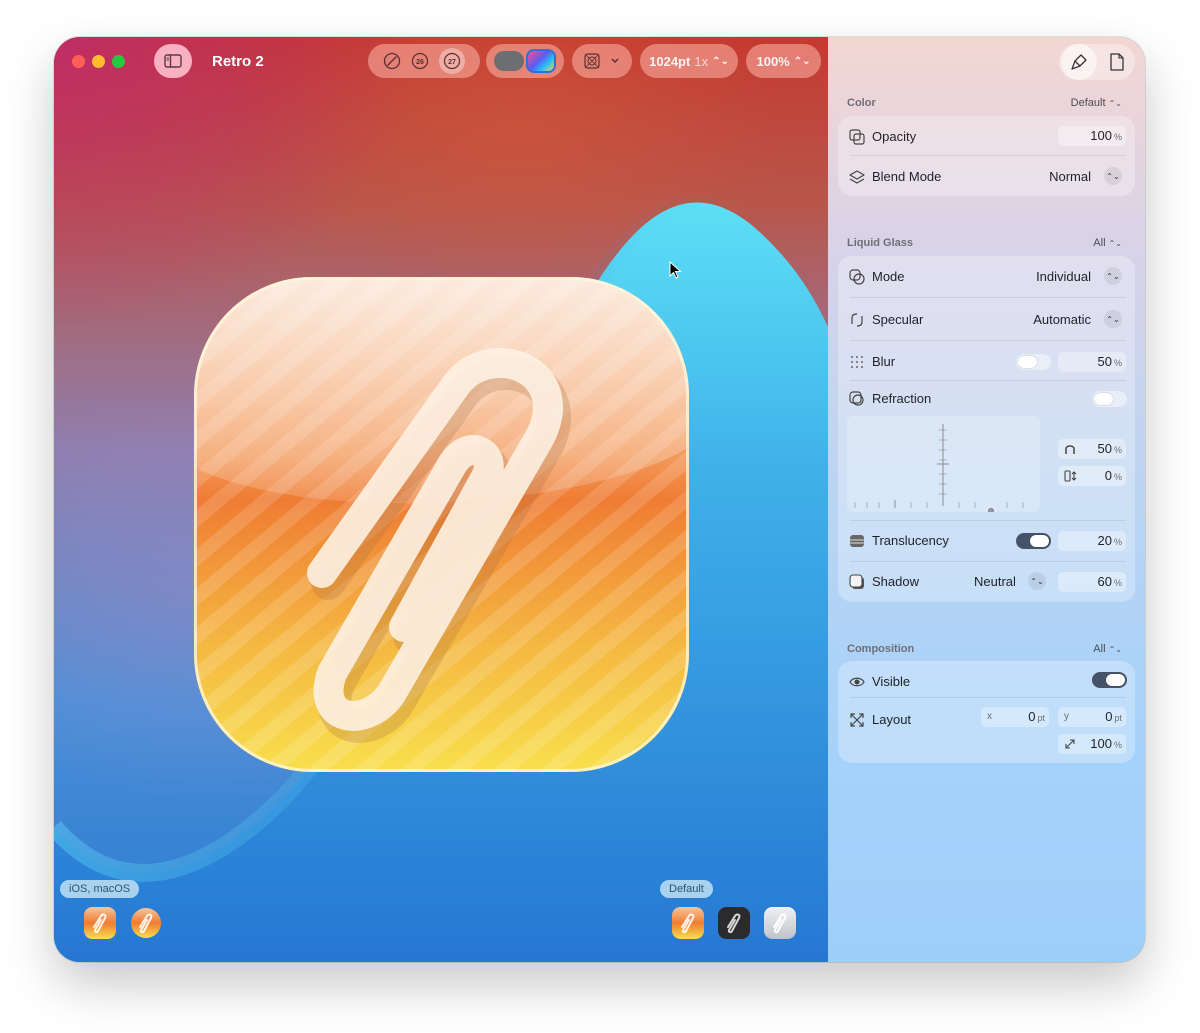 The image size is (1200, 1033). I want to click on mode-value: Individual, so click(1063, 276).